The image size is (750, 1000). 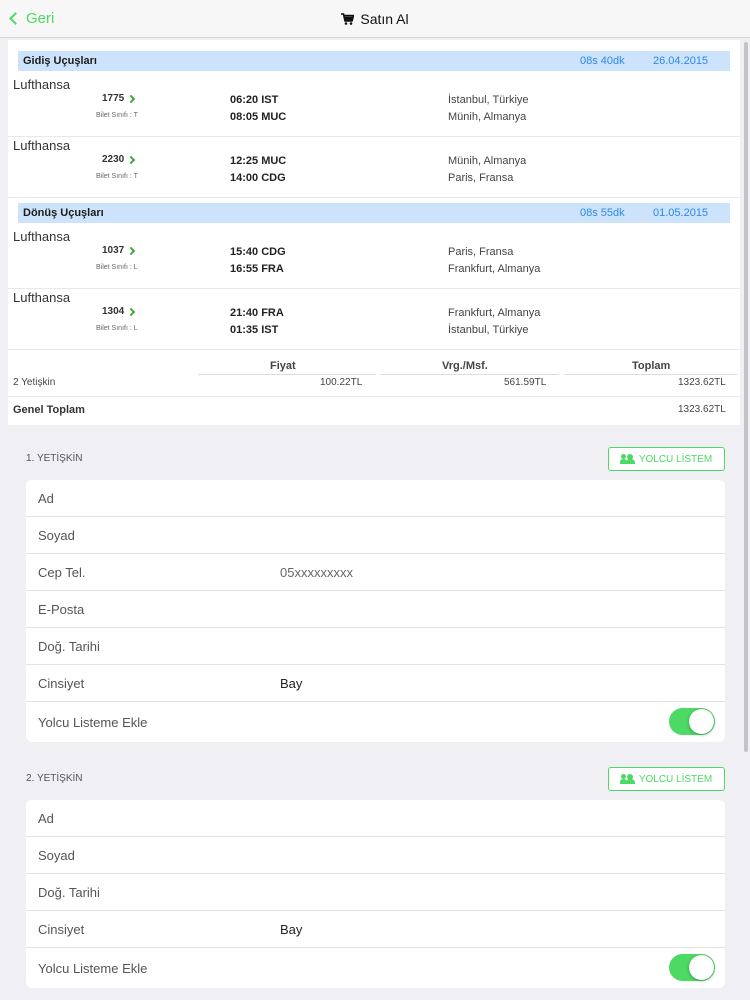 What do you see at coordinates (488, 100) in the screenshot?
I see `departure-city: İstanbul, Türkiye` at bounding box center [488, 100].